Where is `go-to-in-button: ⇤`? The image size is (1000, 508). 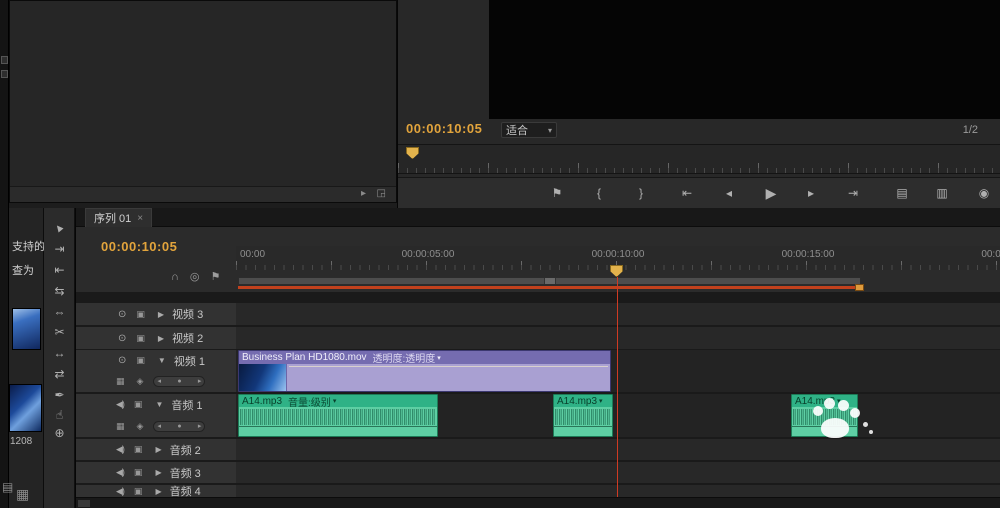
go-to-in-button: ⇤ is located at coordinates (687, 193).